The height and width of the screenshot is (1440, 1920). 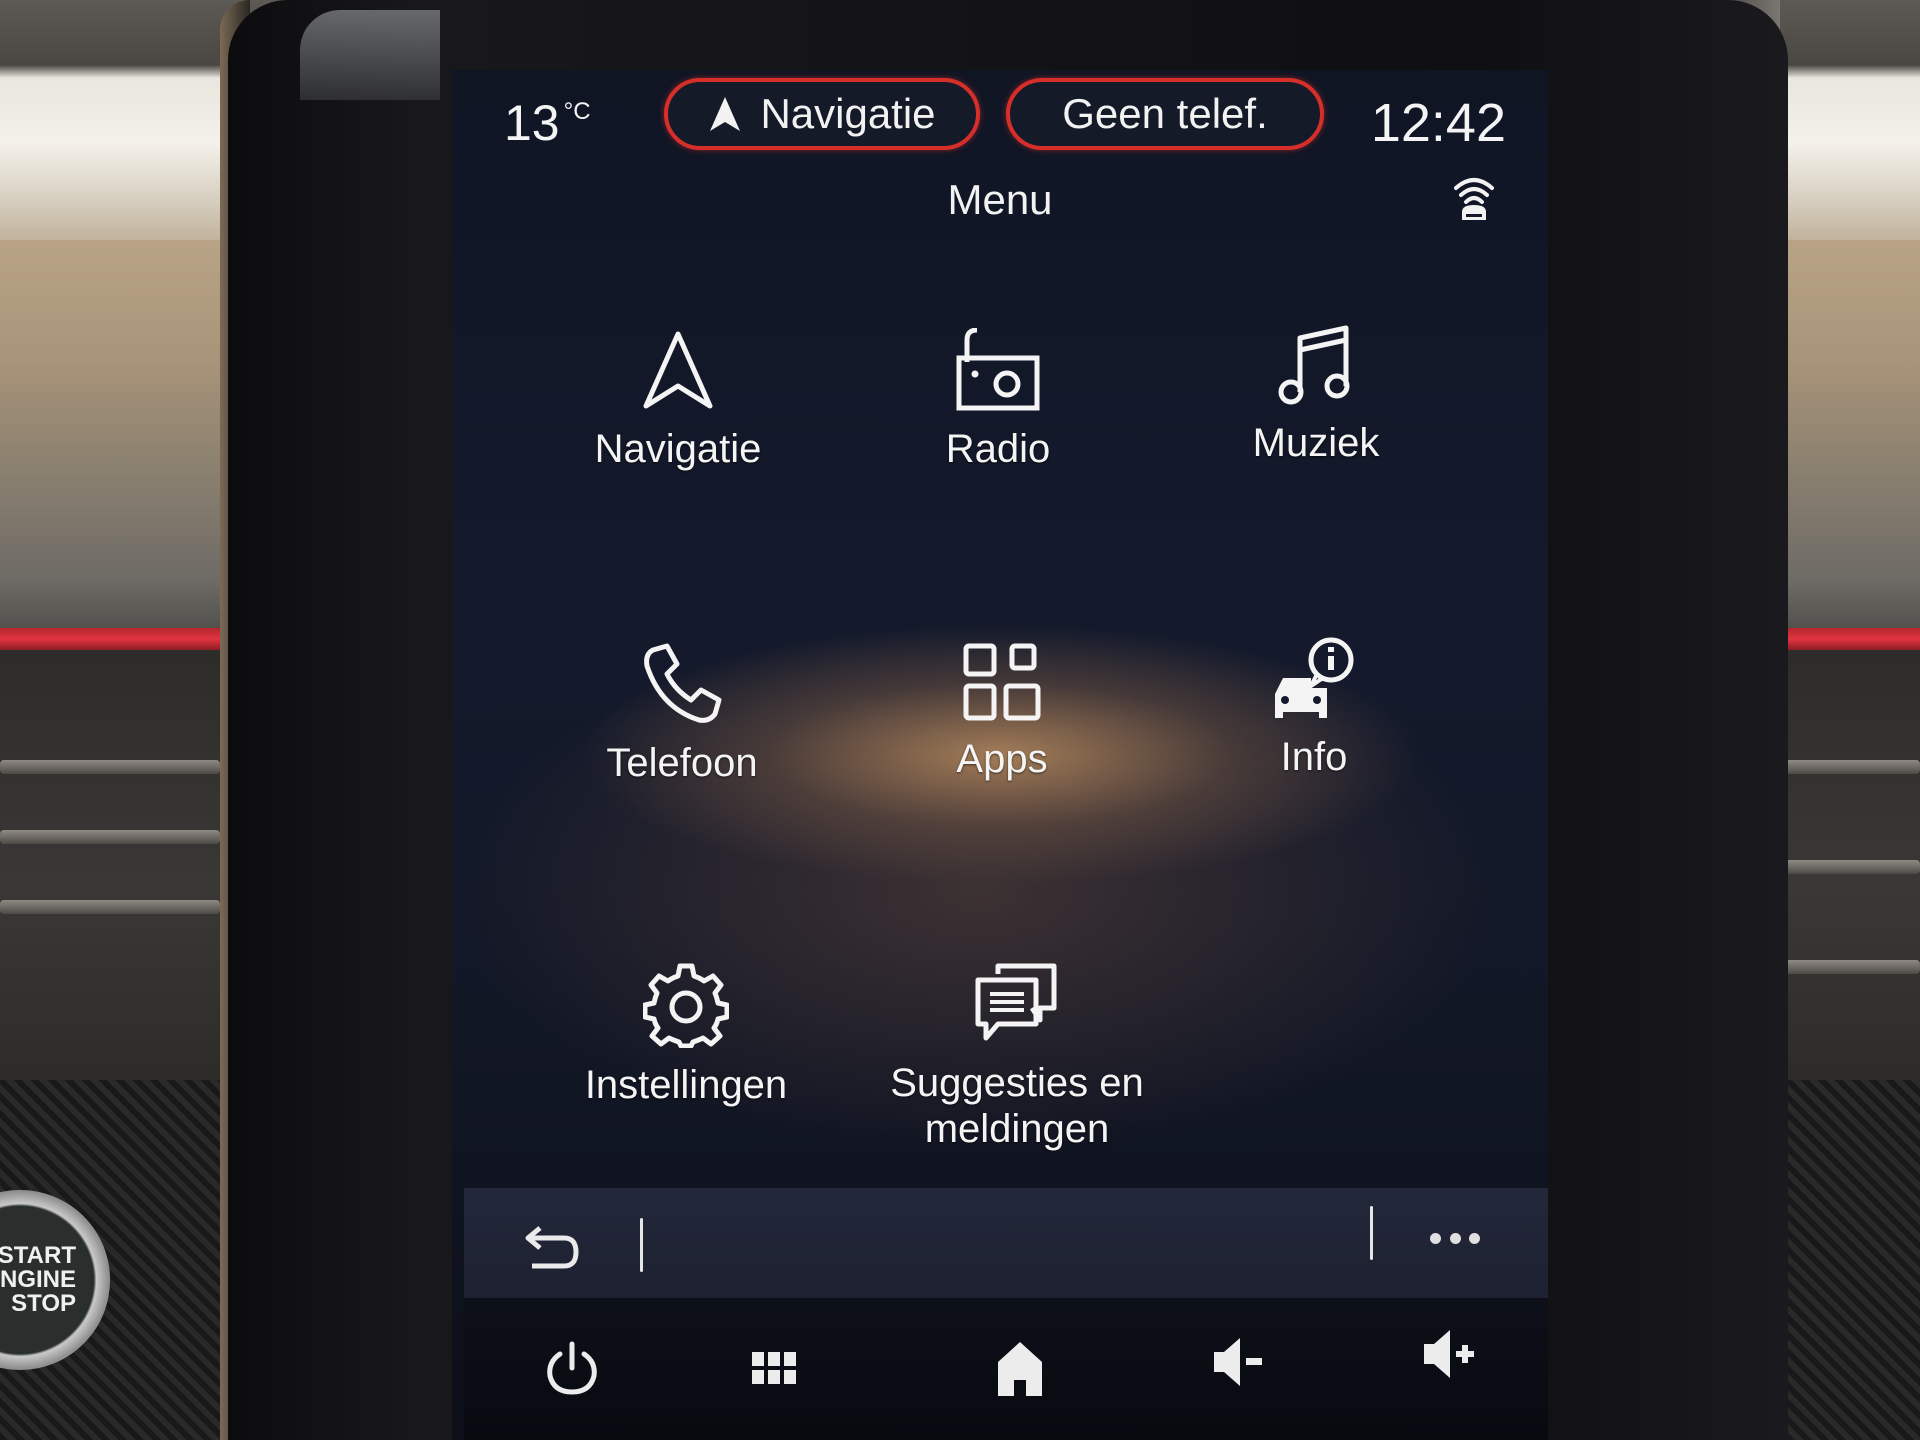 I want to click on more-options-button, so click(x=1455, y=1238).